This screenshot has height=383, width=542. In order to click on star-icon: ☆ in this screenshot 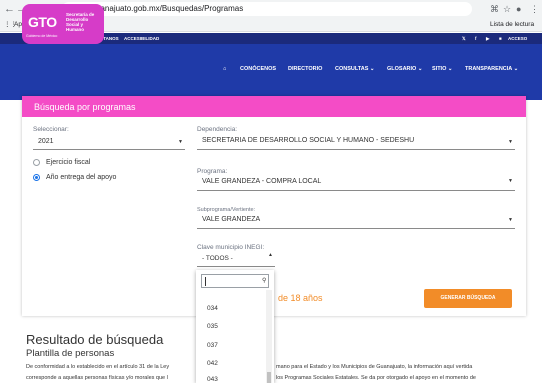, I will do `click(507, 9)`.